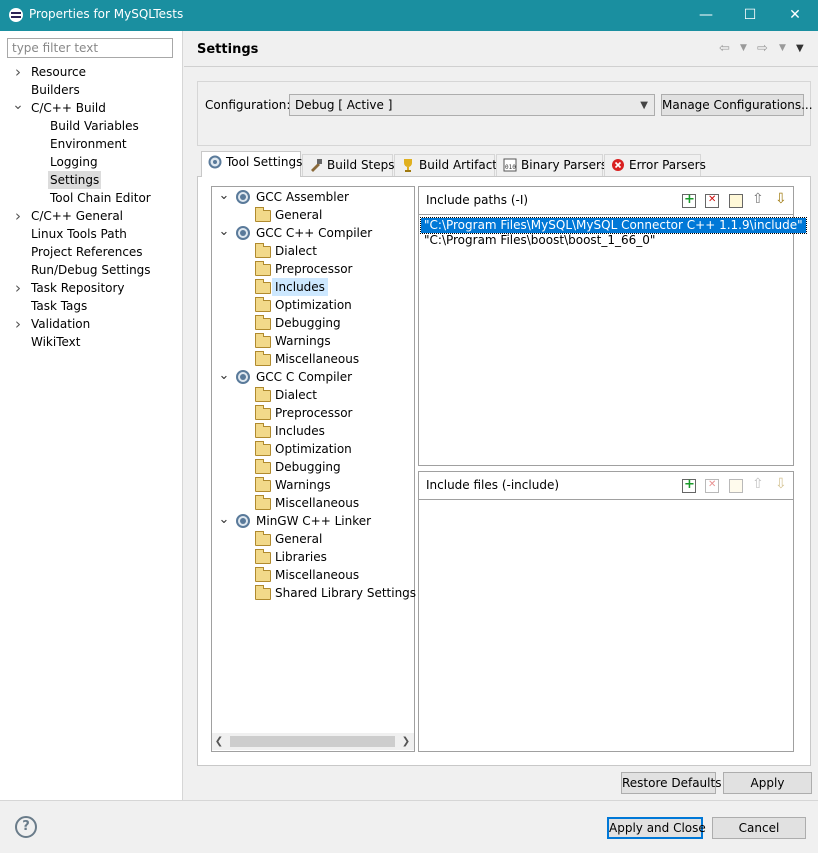  I want to click on apply-button: Apply, so click(767, 783).